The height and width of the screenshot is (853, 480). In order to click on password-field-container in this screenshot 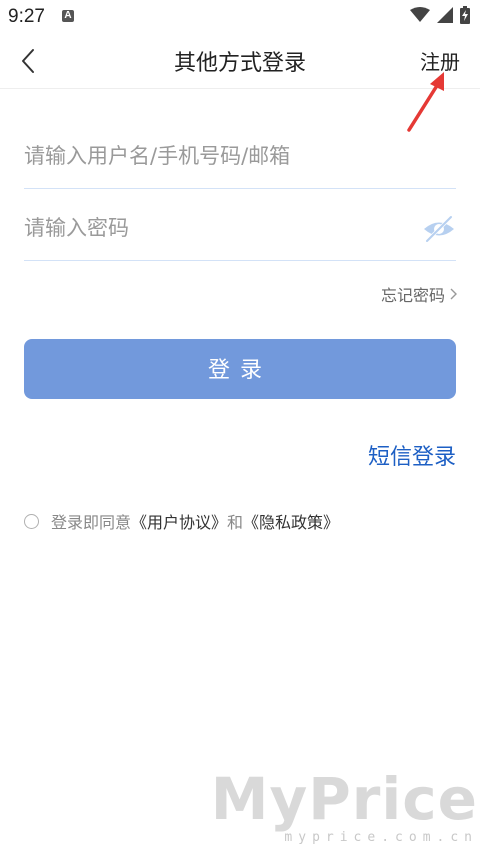, I will do `click(240, 234)`.